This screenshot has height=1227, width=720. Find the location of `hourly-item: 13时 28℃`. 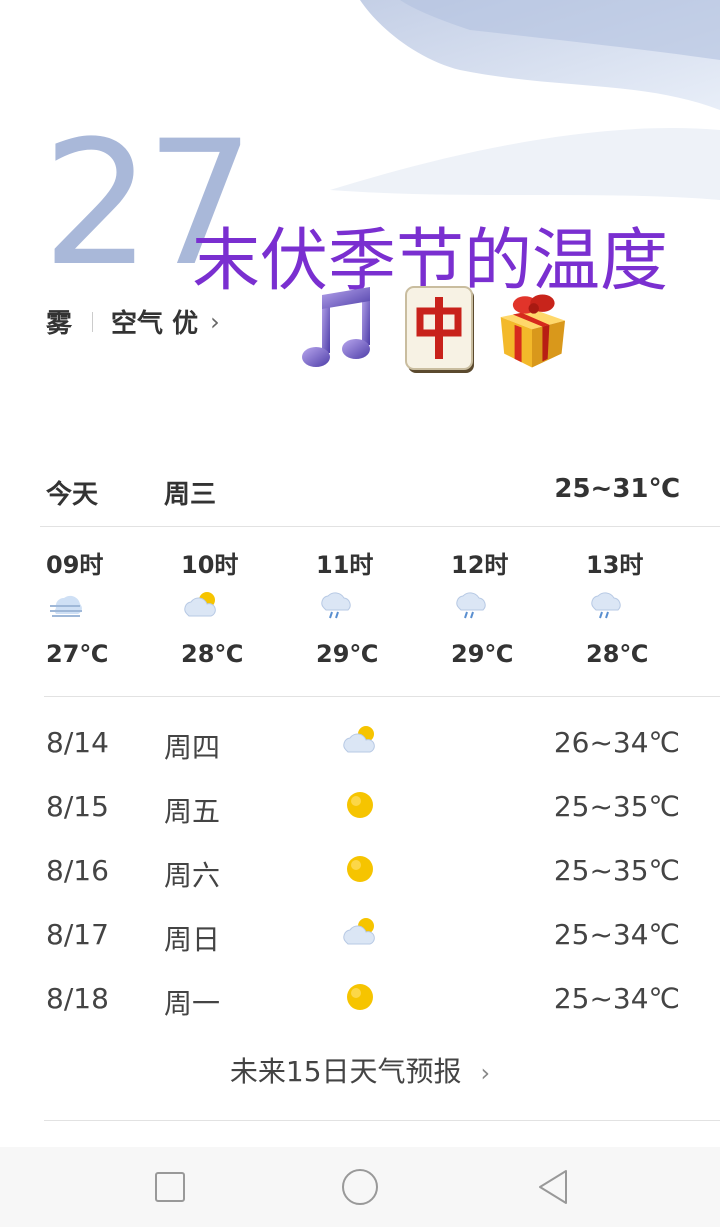

hourly-item: 13时 28℃ is located at coordinates (641, 606).